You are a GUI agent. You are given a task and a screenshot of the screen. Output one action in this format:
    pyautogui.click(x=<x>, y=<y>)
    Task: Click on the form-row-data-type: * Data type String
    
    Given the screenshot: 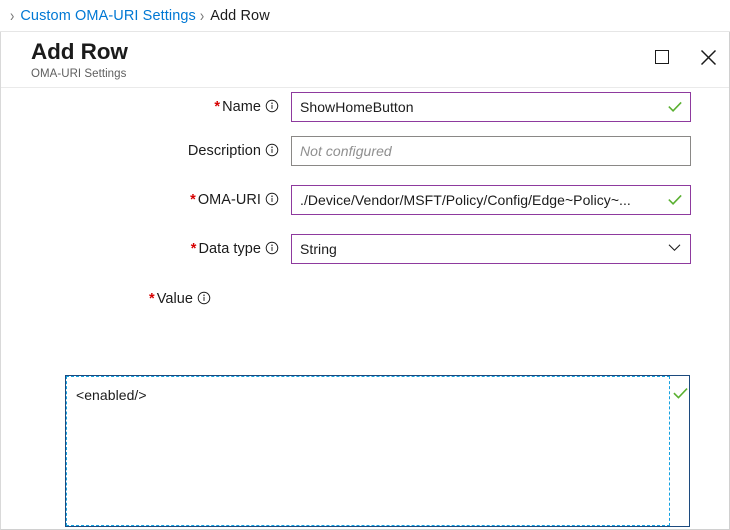 What is the action you would take?
    pyautogui.click(x=365, y=258)
    